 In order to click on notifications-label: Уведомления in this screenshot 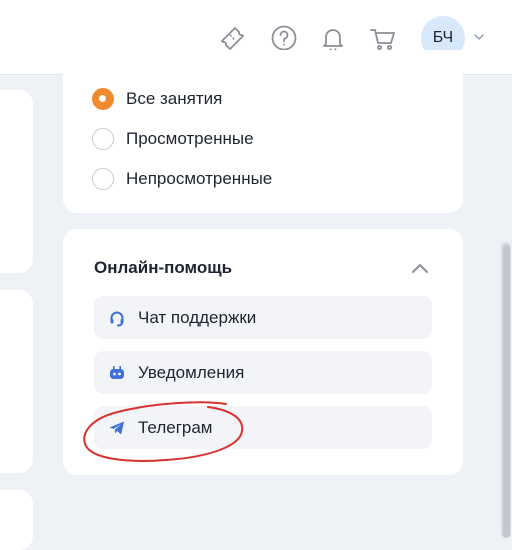, I will do `click(191, 372)`.